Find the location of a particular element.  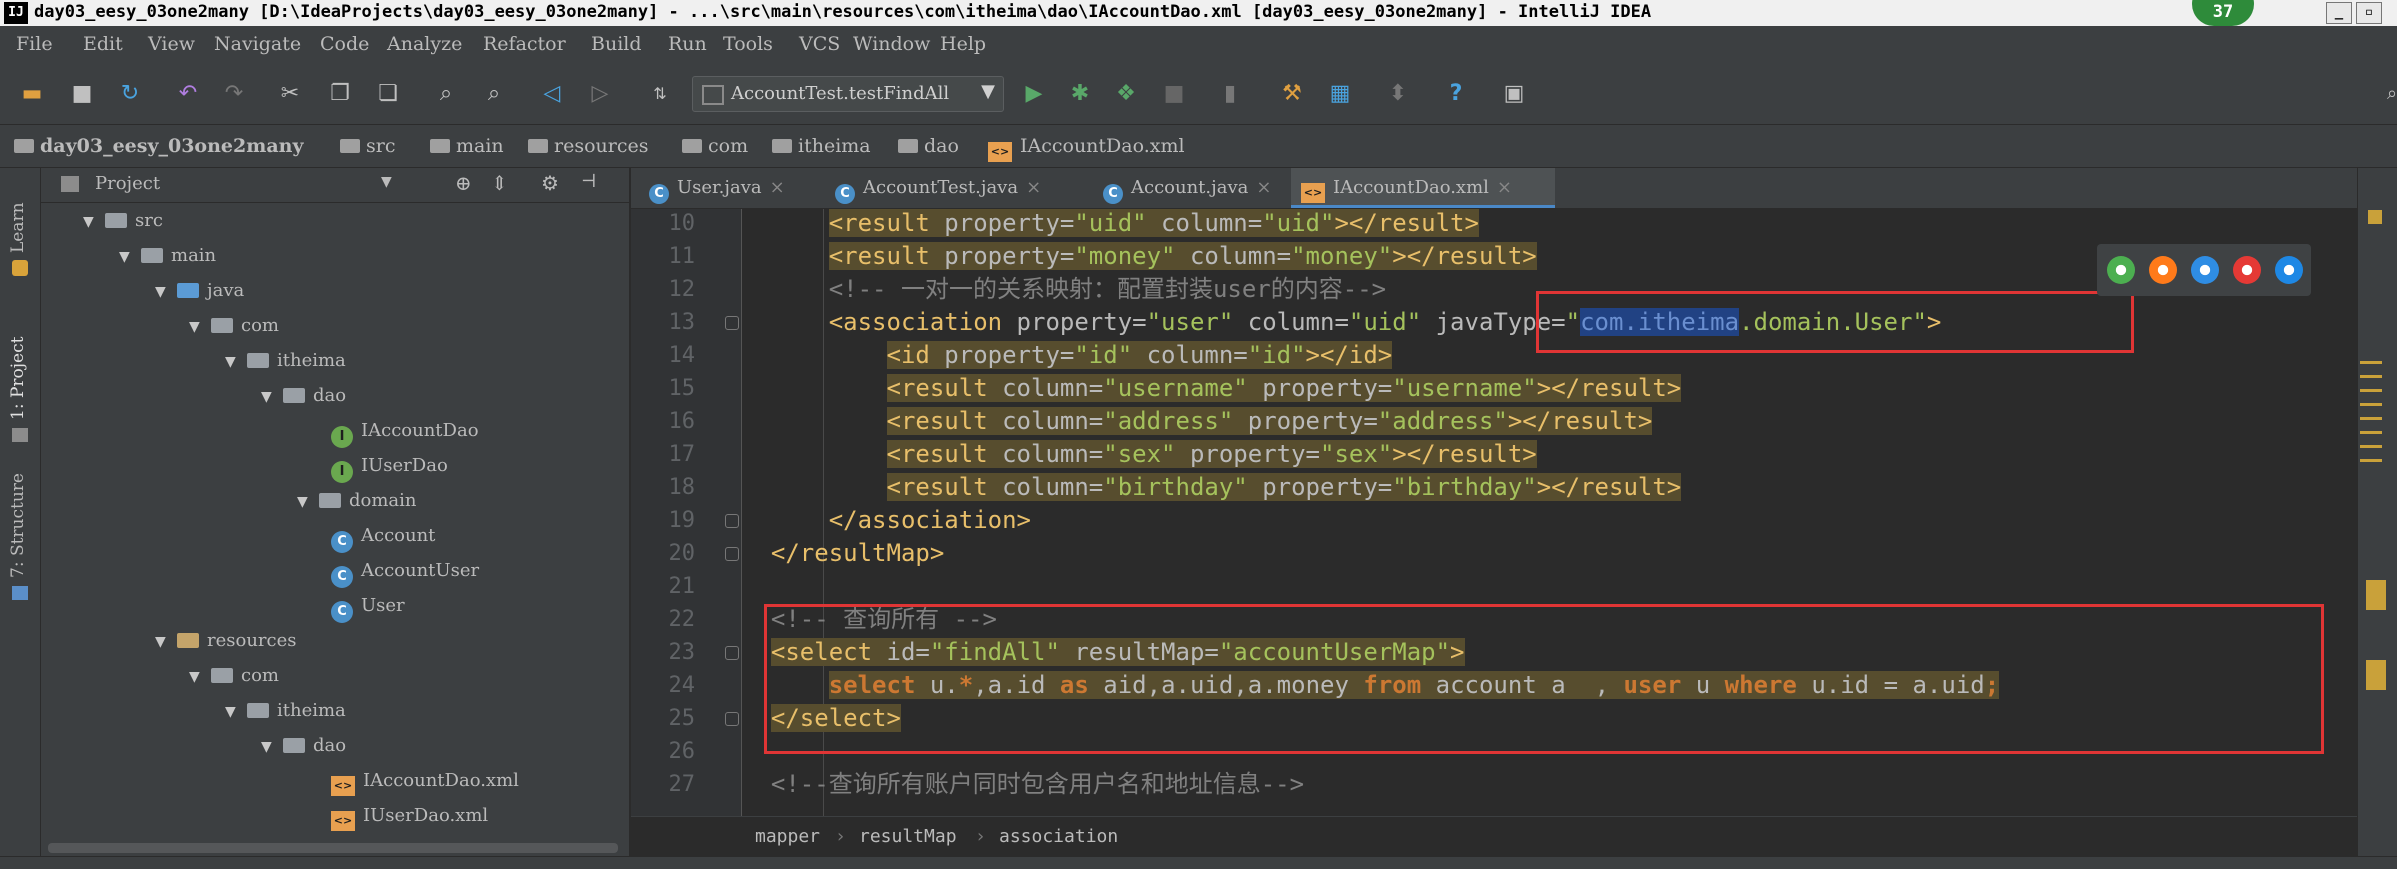

copy-icon: ❐ is located at coordinates (340, 94).